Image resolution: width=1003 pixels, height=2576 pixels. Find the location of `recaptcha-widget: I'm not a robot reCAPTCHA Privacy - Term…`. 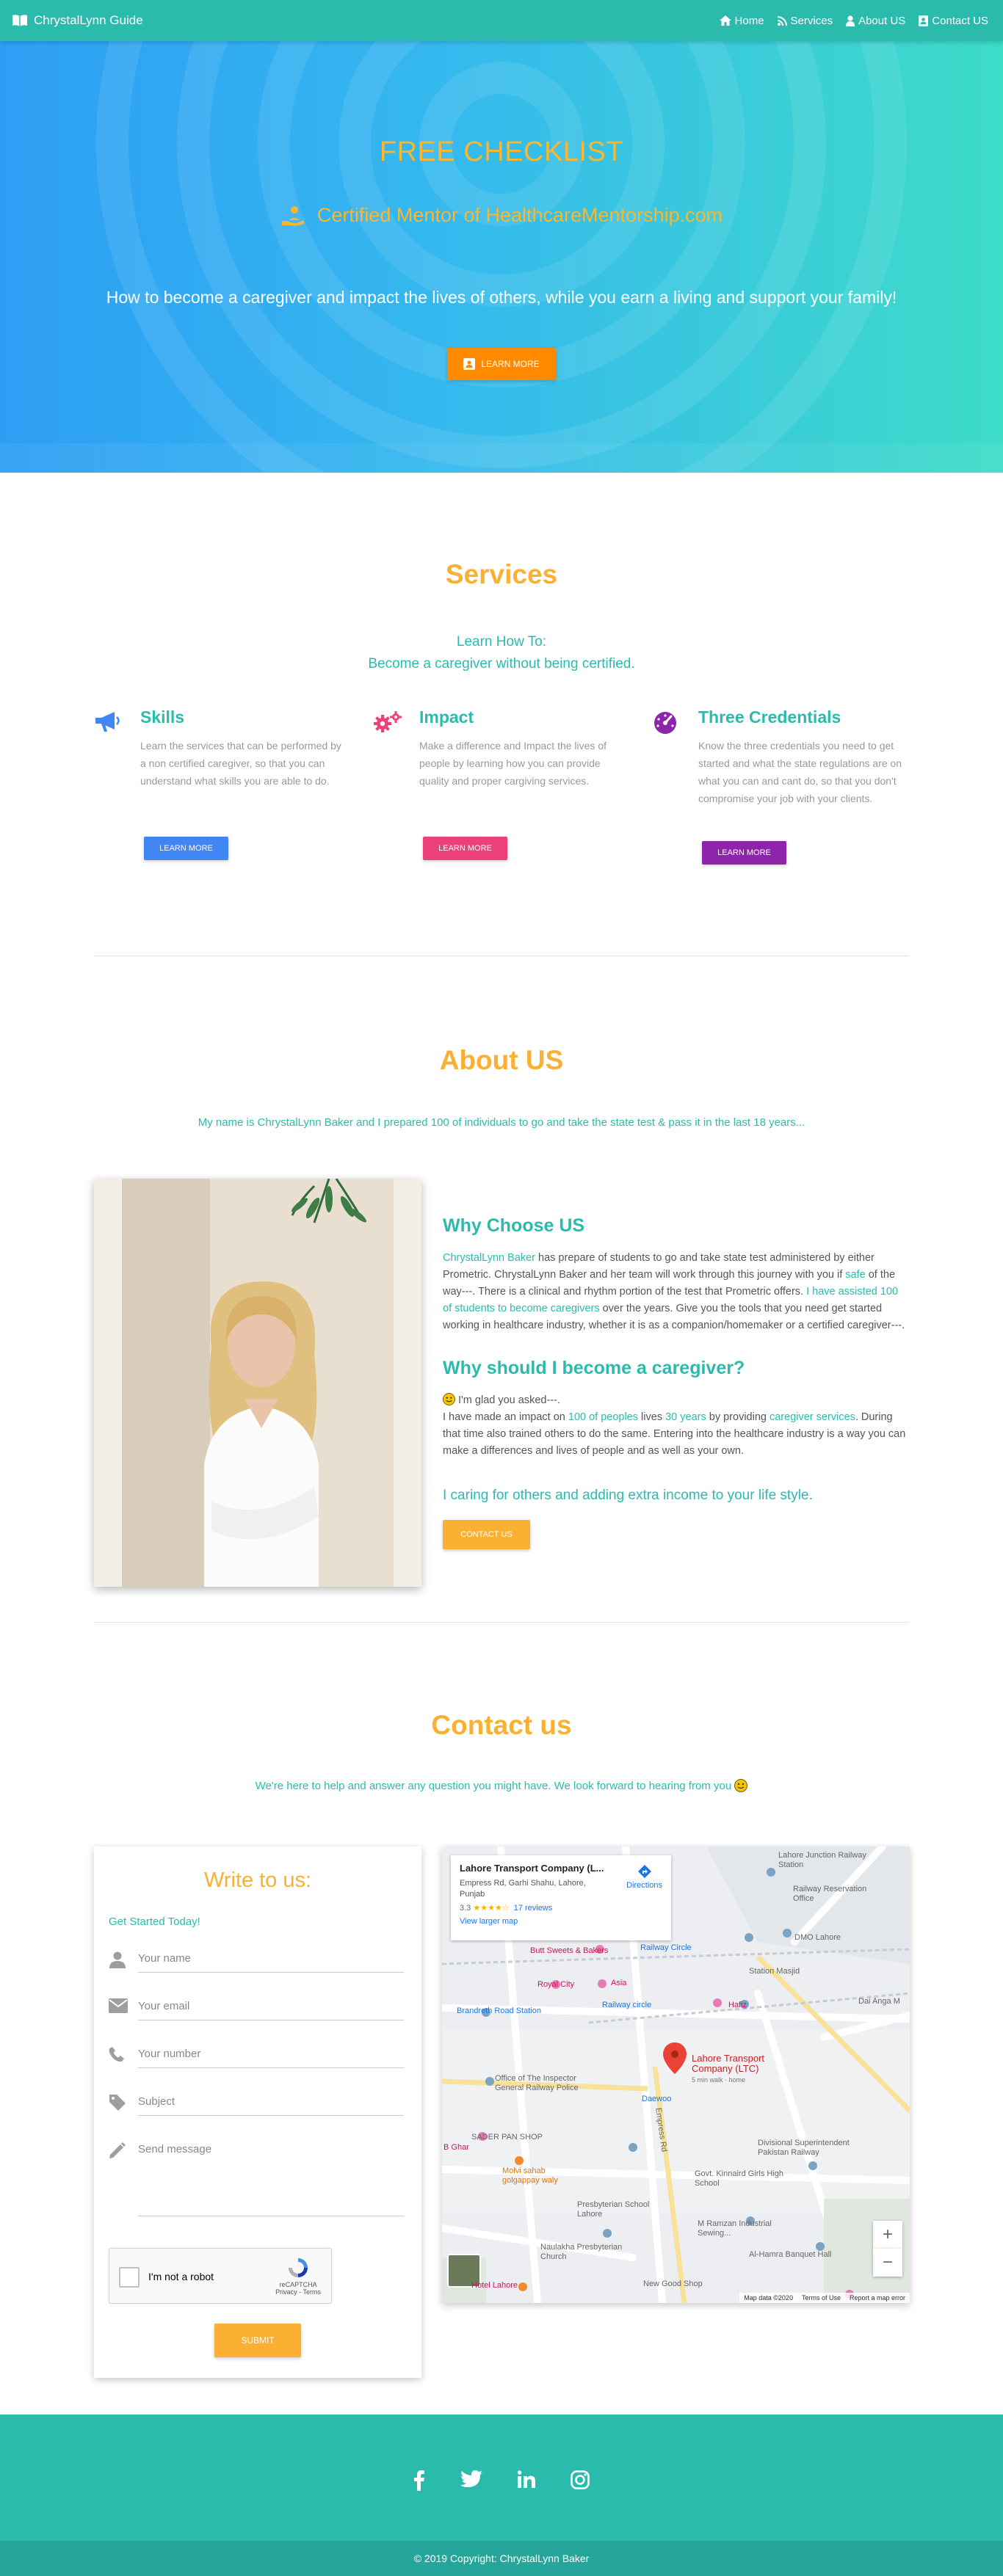

recaptcha-widget: I'm not a robot reCAPTCHA Privacy - Term… is located at coordinates (220, 2276).